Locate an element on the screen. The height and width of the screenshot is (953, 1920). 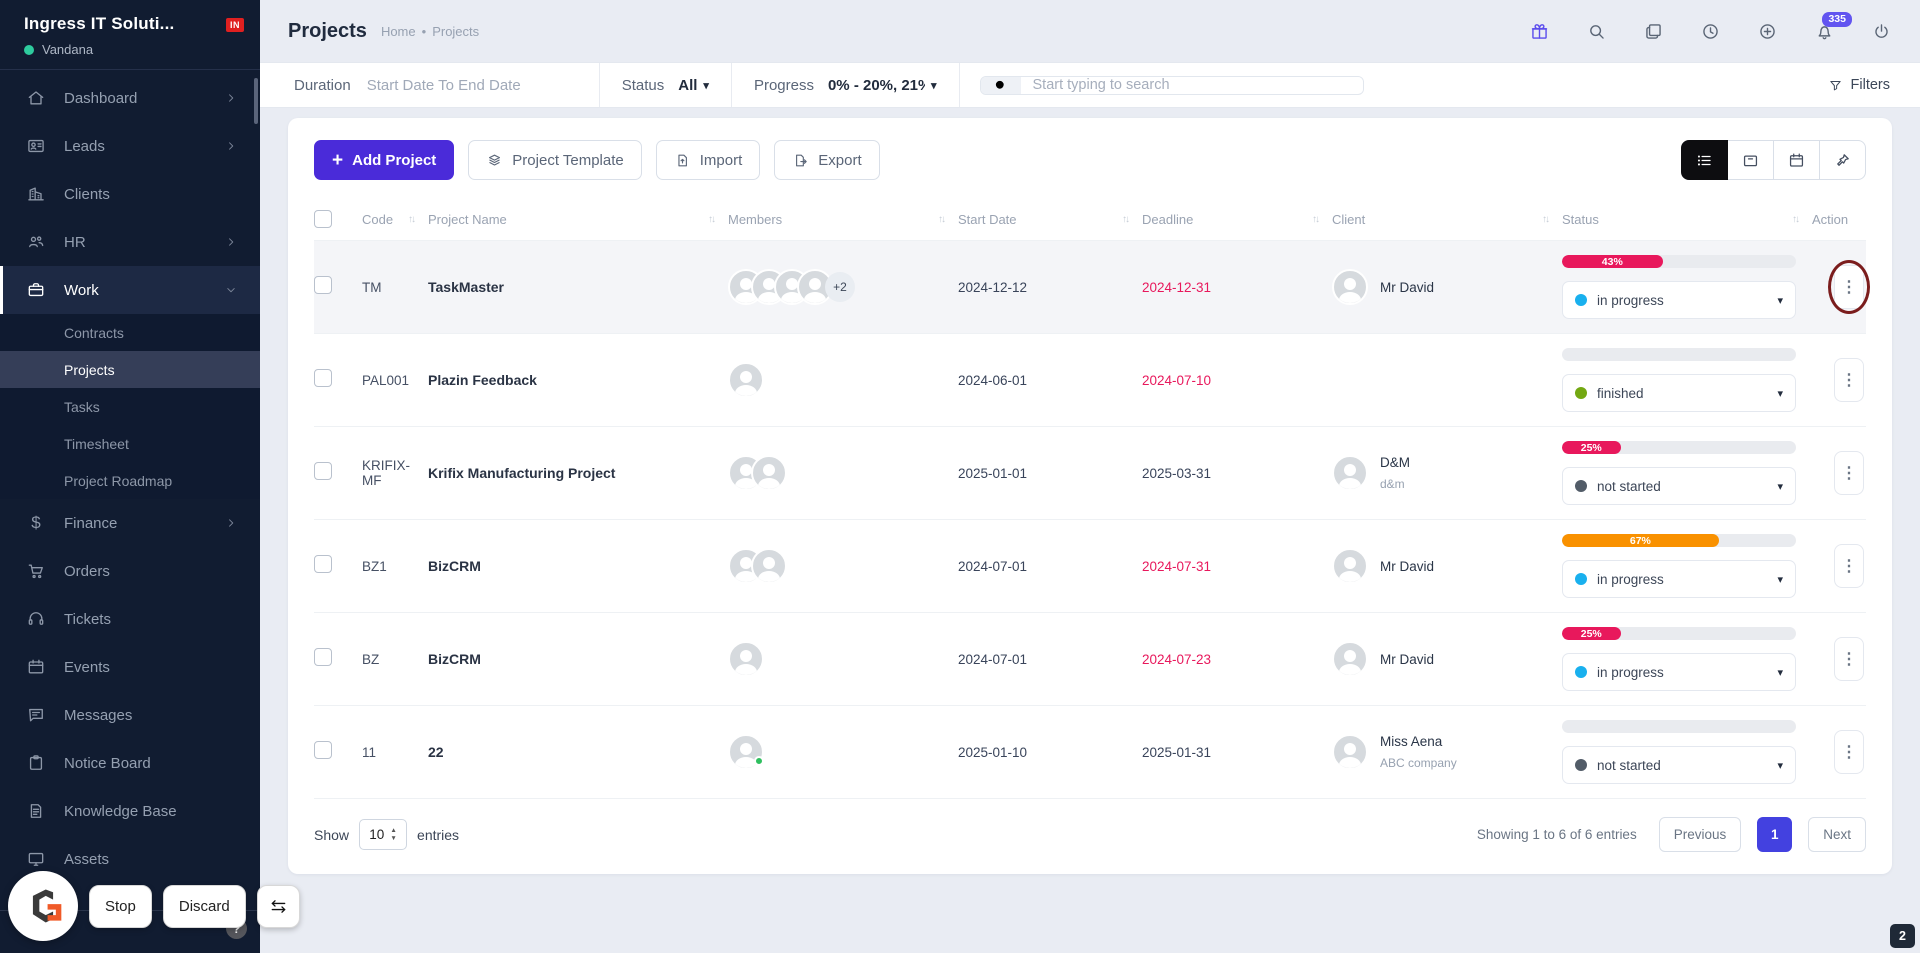
notification-bell-icon: 335 is located at coordinates (1833, 26).